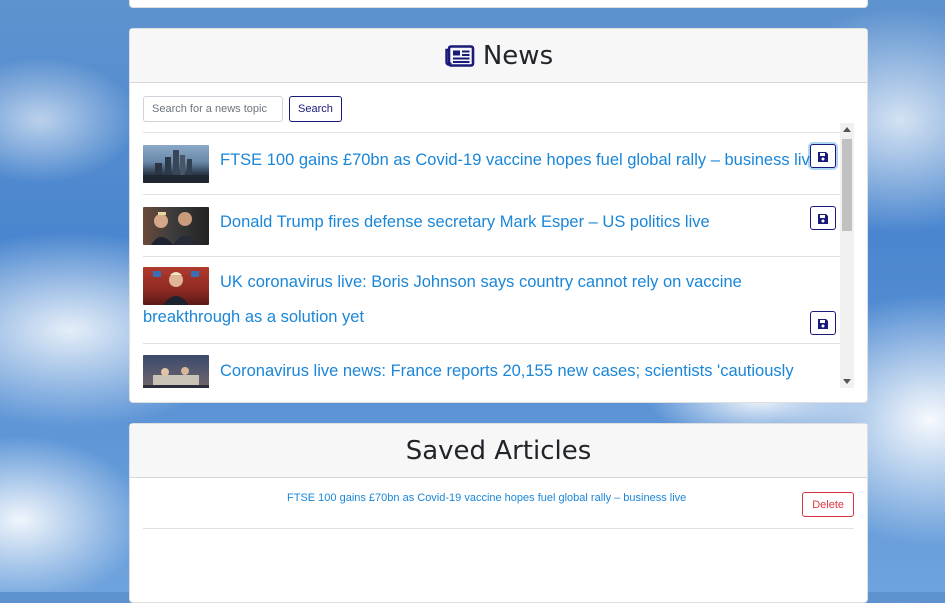 Image resolution: width=945 pixels, height=603 pixels. I want to click on top-card, so click(498, 4).